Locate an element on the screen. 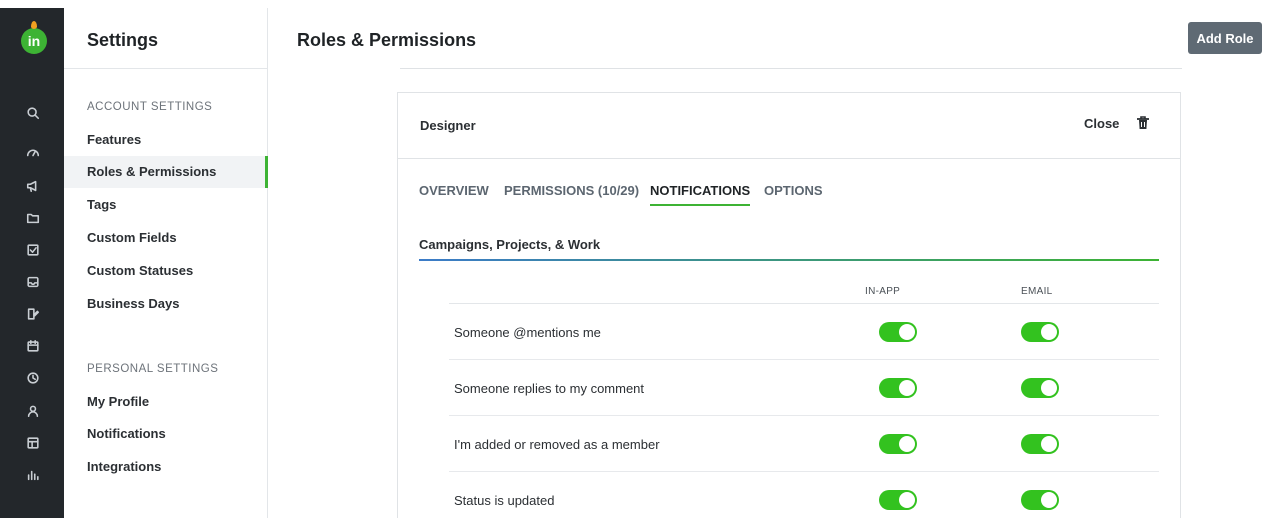 The height and width of the screenshot is (518, 1271). calendar-icon is located at coordinates (33, 346).